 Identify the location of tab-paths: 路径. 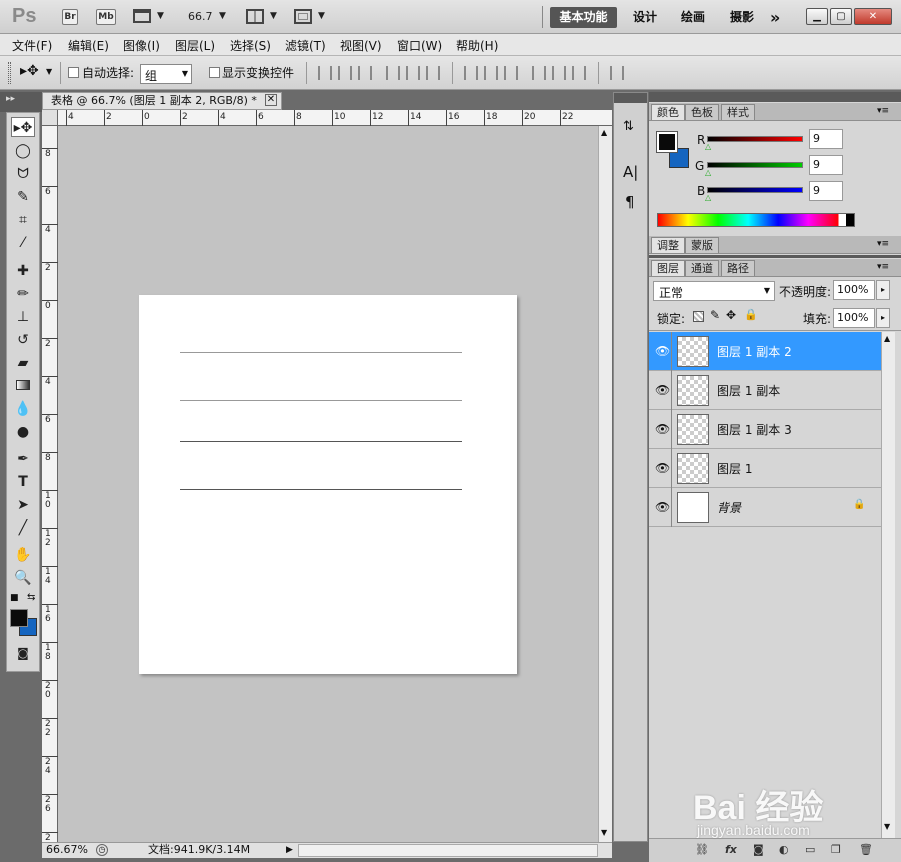
(738, 268).